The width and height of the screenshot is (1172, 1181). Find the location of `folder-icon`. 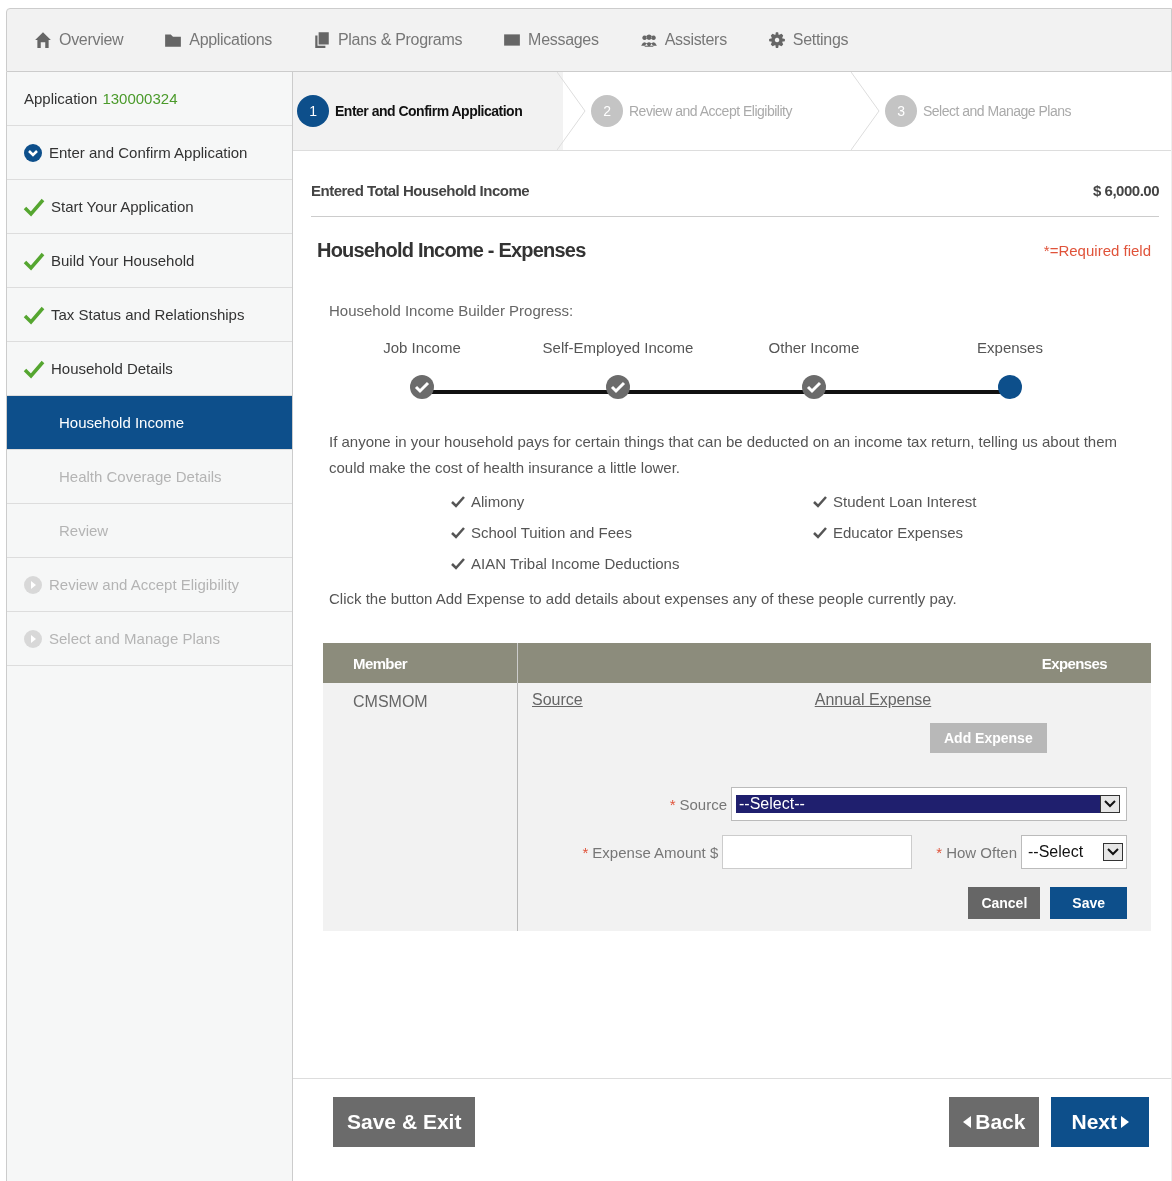

folder-icon is located at coordinates (173, 40).